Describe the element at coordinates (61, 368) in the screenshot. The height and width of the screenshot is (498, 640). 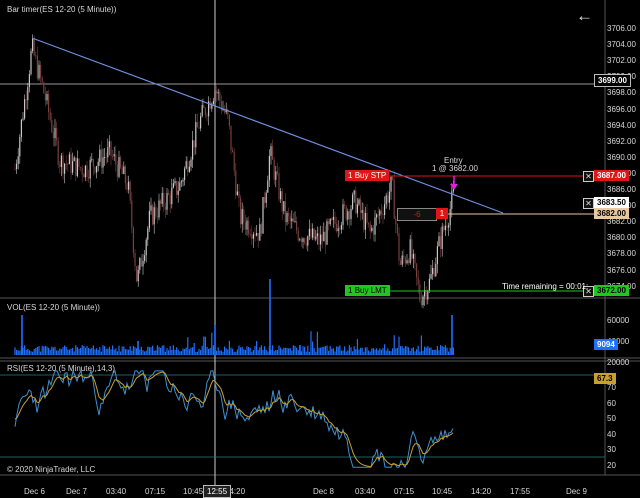
I see `rsi-panel-title: RSI(ES 12-20 (5 Minute),14,3)` at that location.